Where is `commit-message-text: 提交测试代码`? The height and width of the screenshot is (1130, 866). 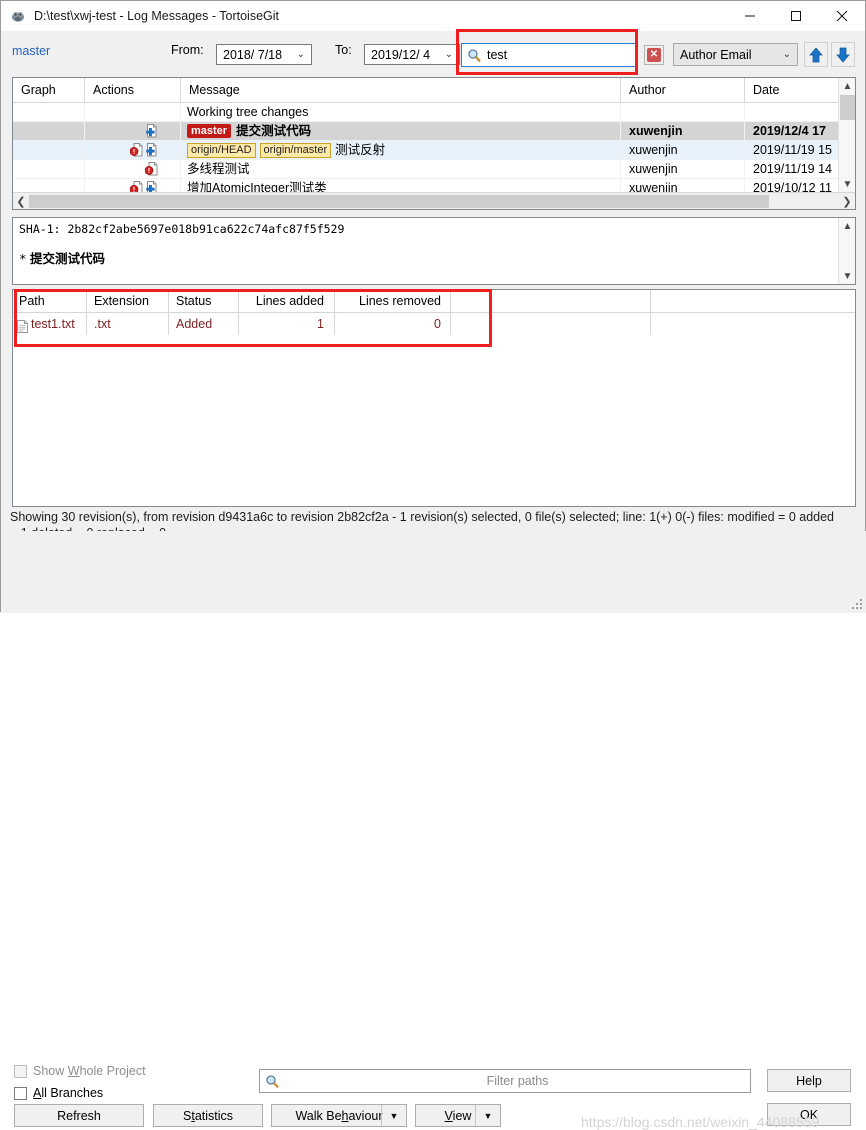
commit-message-text: 提交测试代码 is located at coordinates (68, 259).